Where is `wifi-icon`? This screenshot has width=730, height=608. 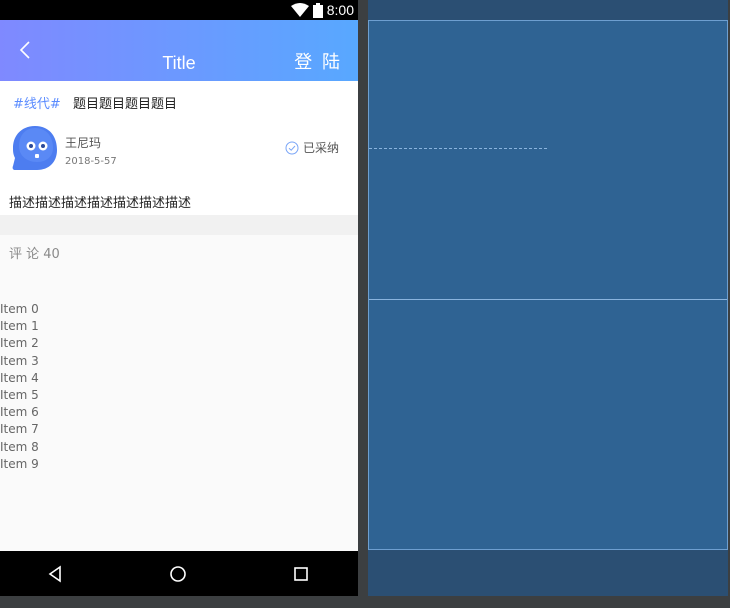 wifi-icon is located at coordinates (299, 10).